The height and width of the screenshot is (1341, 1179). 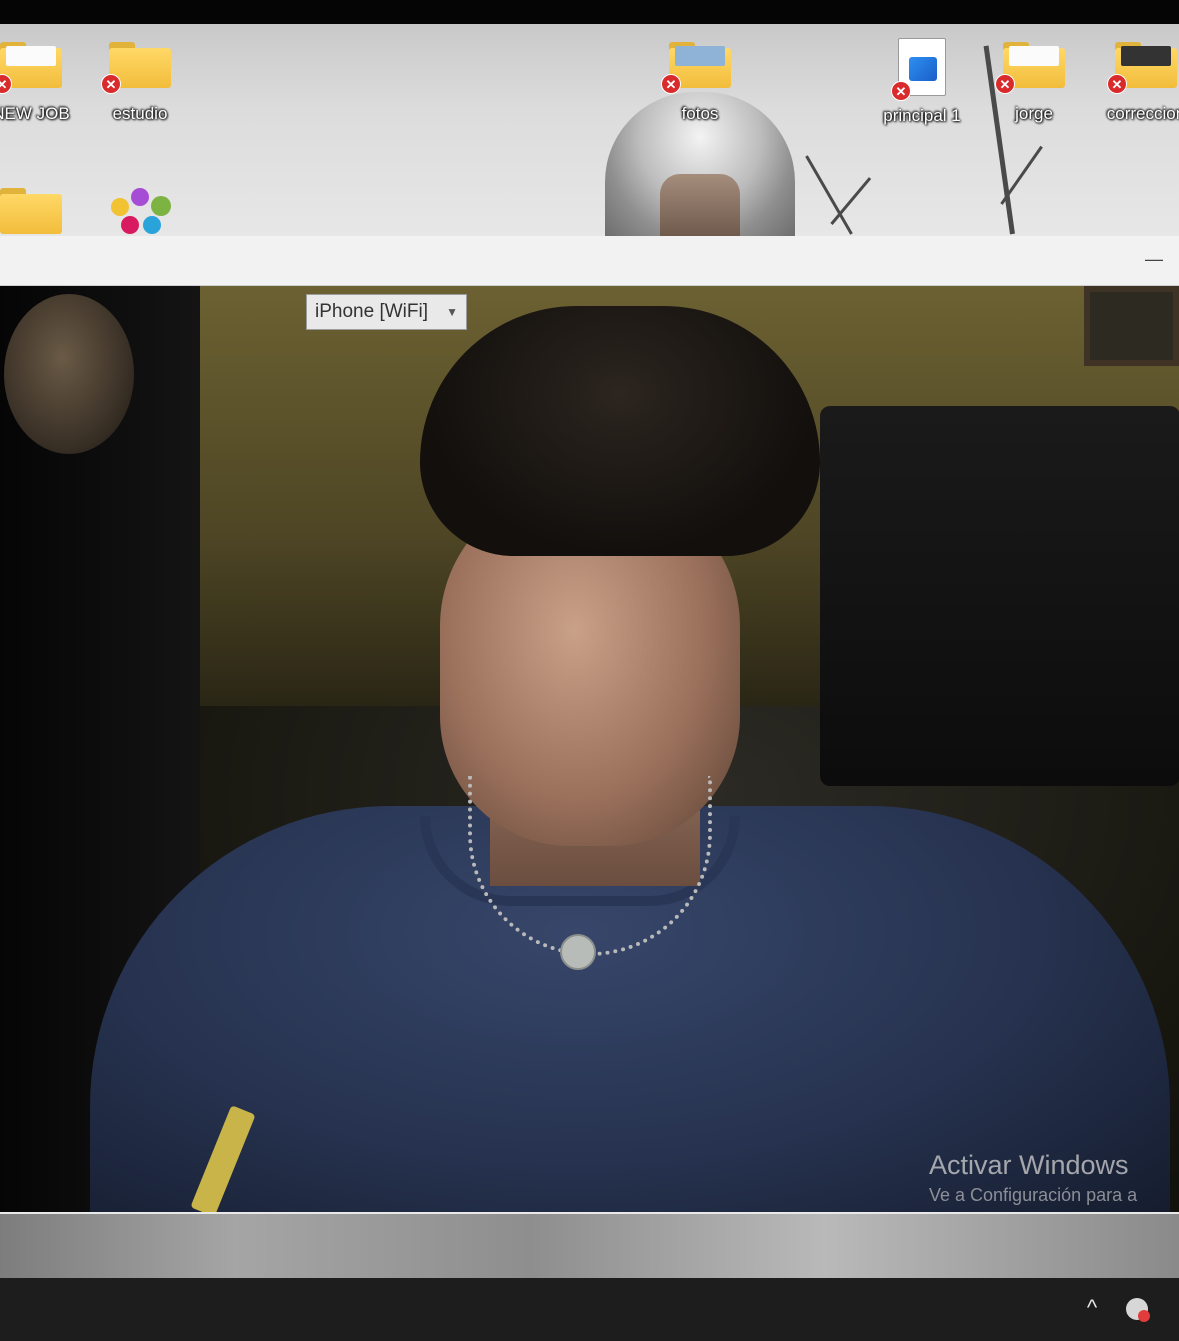 What do you see at coordinates (31, 211) in the screenshot?
I see `folder-icon` at bounding box center [31, 211].